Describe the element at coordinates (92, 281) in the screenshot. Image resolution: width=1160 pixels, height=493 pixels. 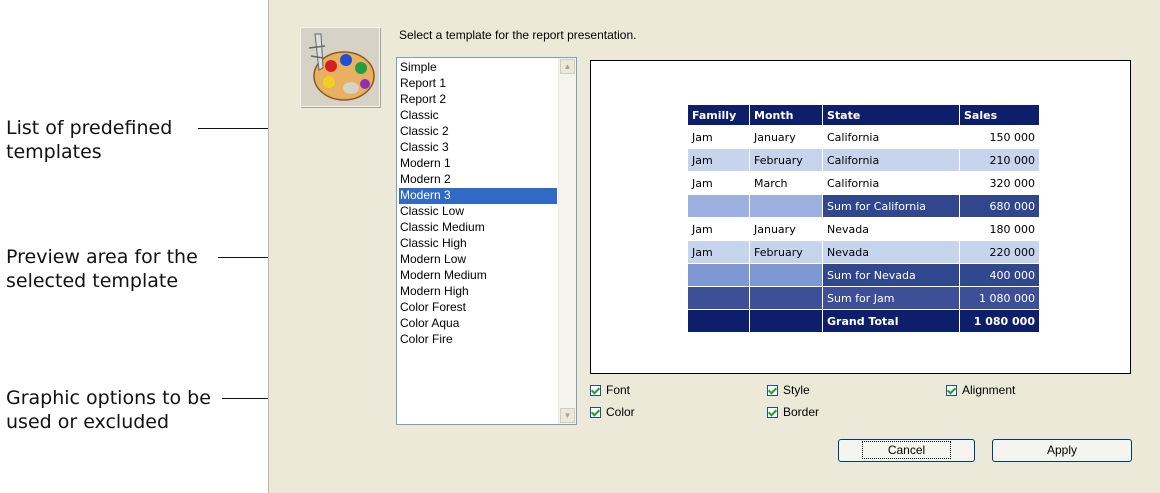
I see `annotation-line: selected template` at that location.